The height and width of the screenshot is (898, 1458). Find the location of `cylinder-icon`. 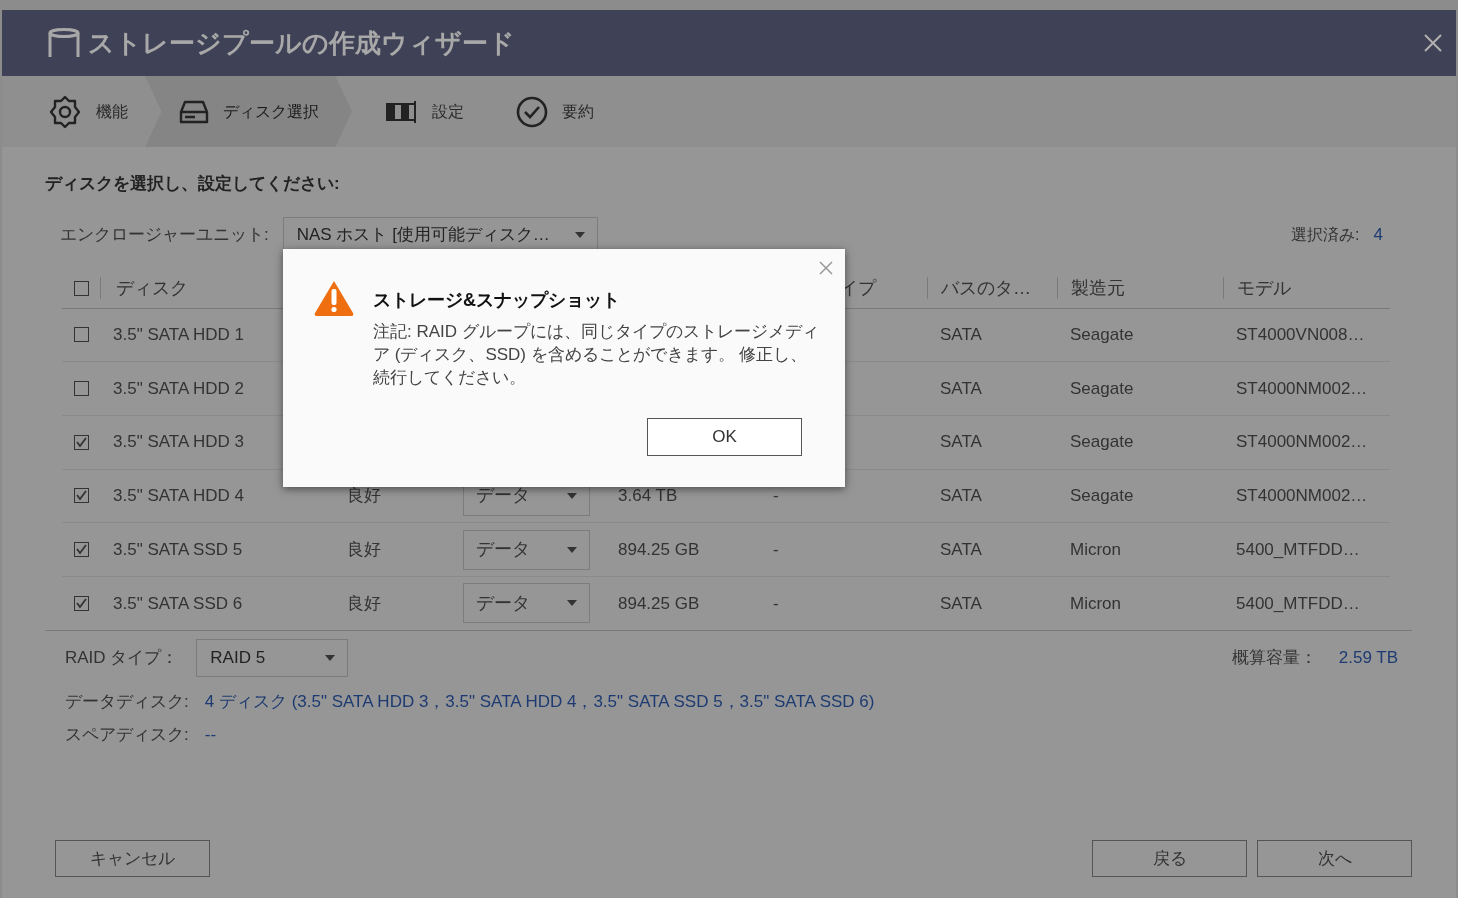

cylinder-icon is located at coordinates (64, 43).